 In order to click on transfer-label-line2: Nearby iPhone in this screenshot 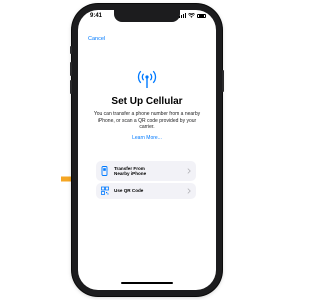, I will do `click(130, 173)`.